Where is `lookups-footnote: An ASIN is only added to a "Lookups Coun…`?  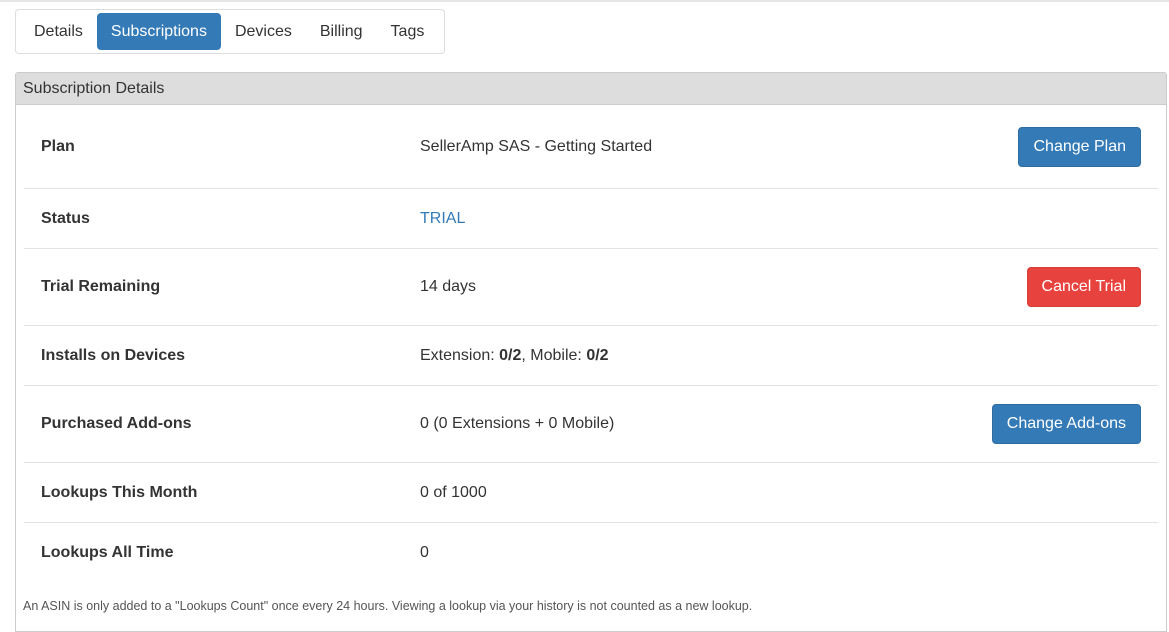 lookups-footnote: An ASIN is only added to a "Lookups Coun… is located at coordinates (388, 606).